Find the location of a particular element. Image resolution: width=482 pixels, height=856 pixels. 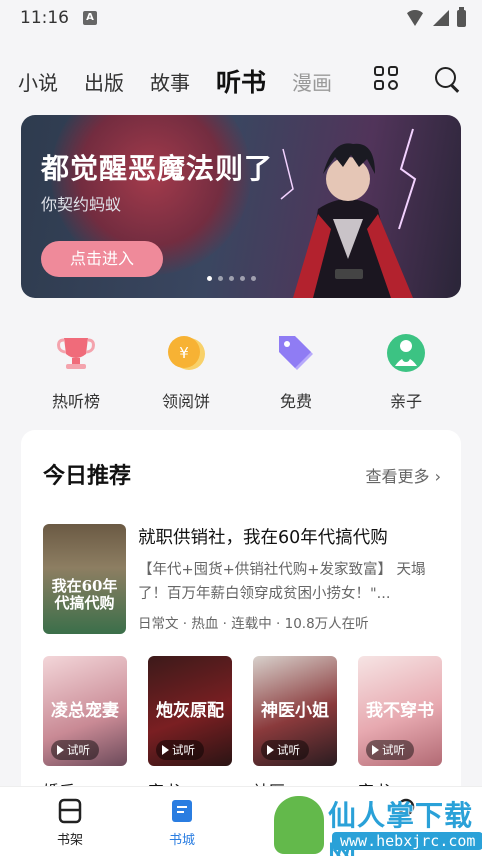

book-cover: 我不穿书 试听 is located at coordinates (400, 711).